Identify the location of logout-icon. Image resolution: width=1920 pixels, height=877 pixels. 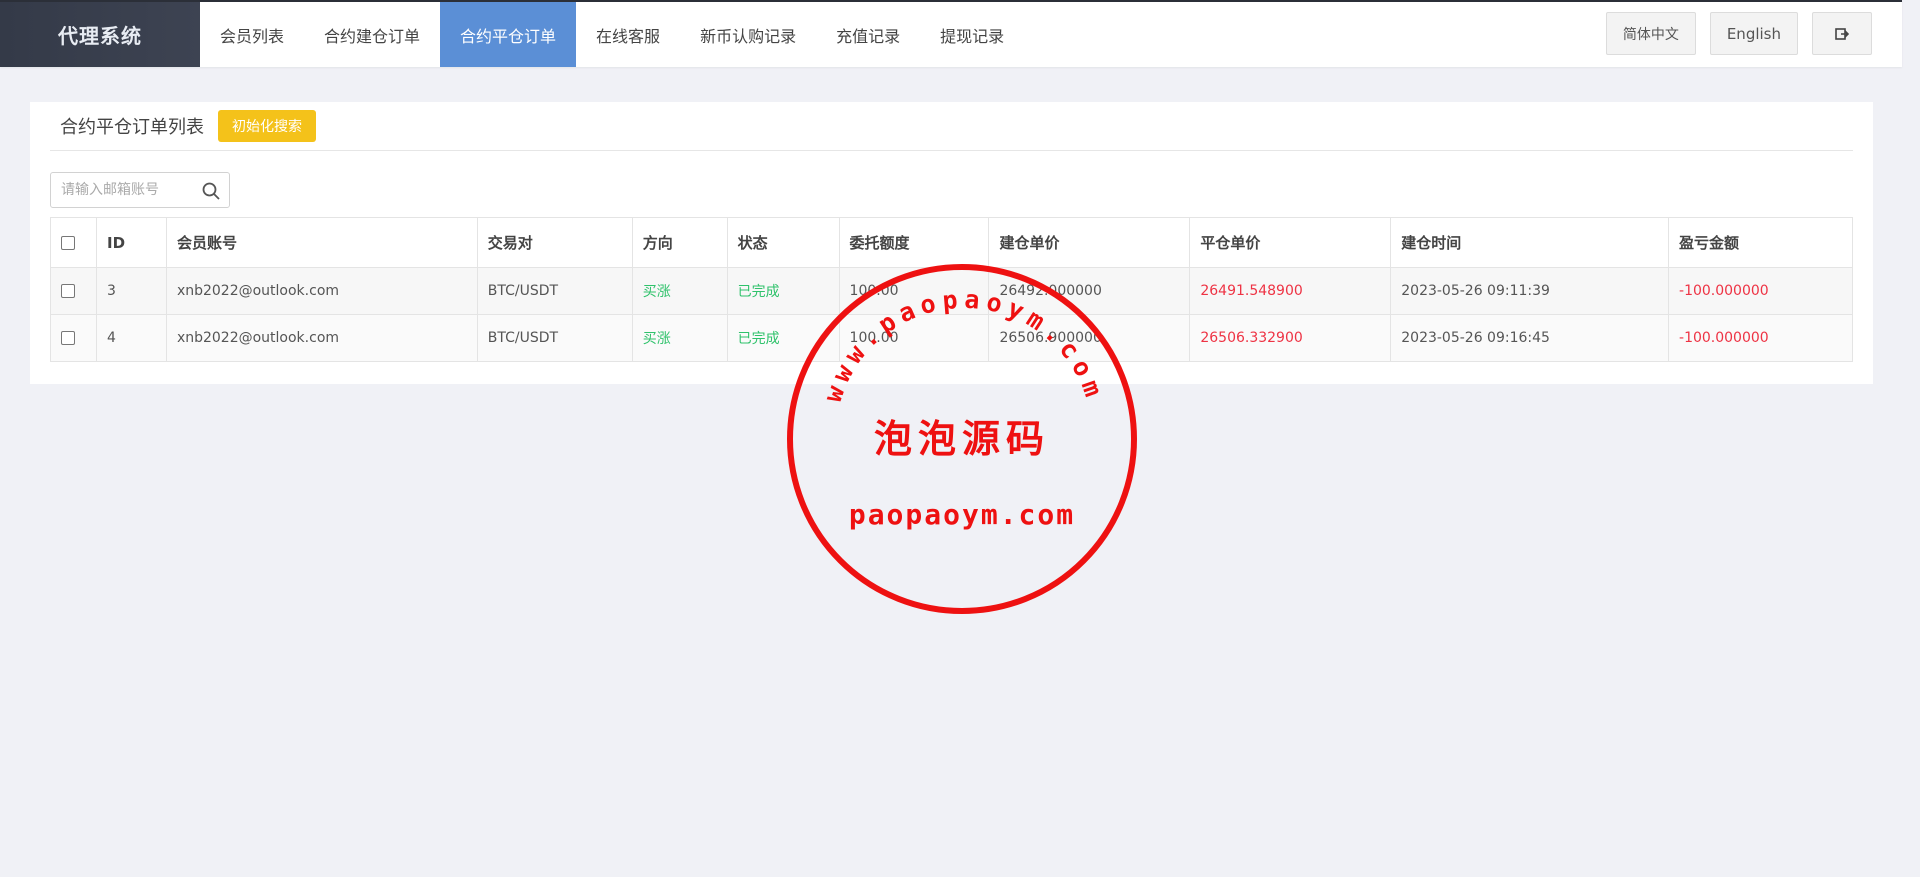
(1842, 33).